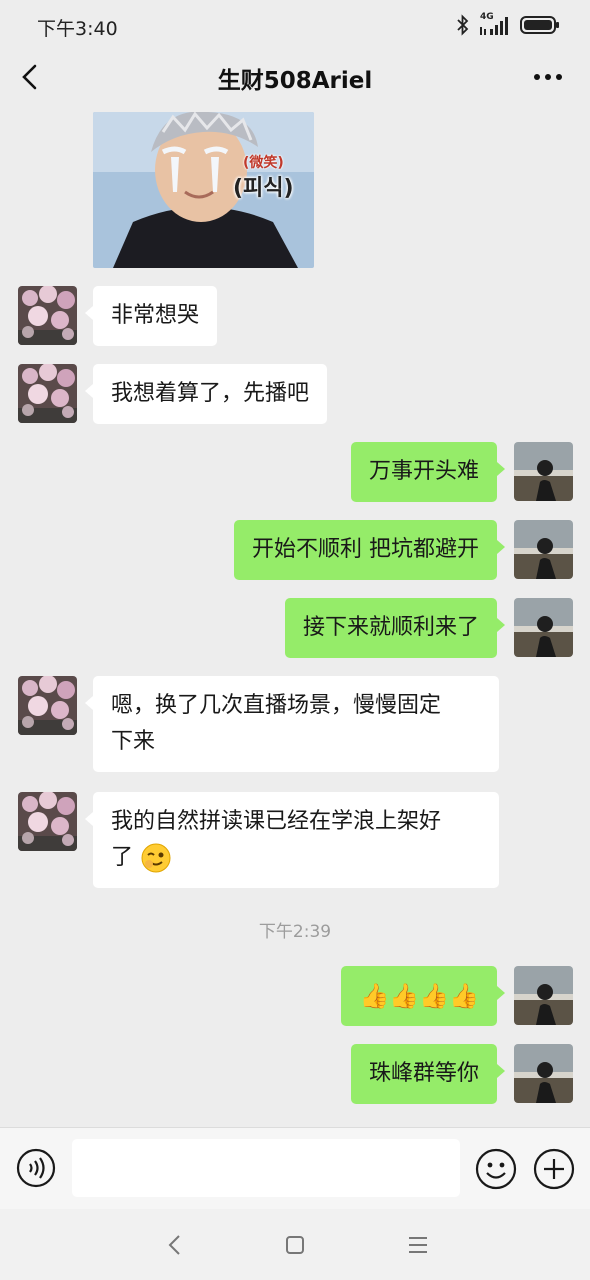  I want to click on chat-title: 生财508Ariel, so click(295, 81).